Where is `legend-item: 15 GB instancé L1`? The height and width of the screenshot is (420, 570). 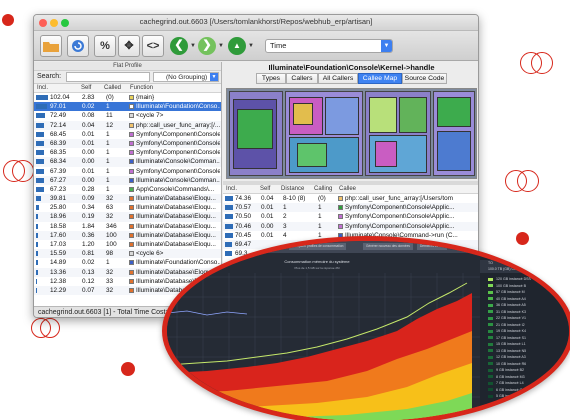 legend-item: 15 GB instancé L1 is located at coordinates (507, 344).